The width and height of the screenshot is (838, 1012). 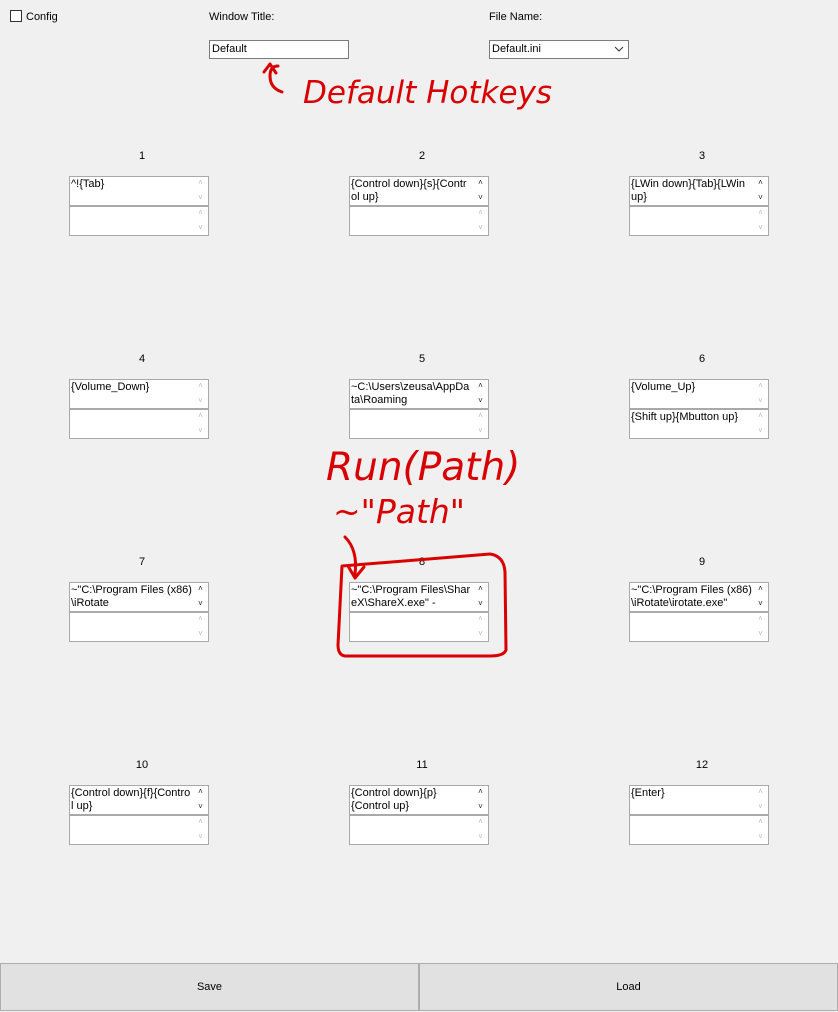 I want to click on annotation-tilde-path: ~"Path", so click(x=399, y=511).